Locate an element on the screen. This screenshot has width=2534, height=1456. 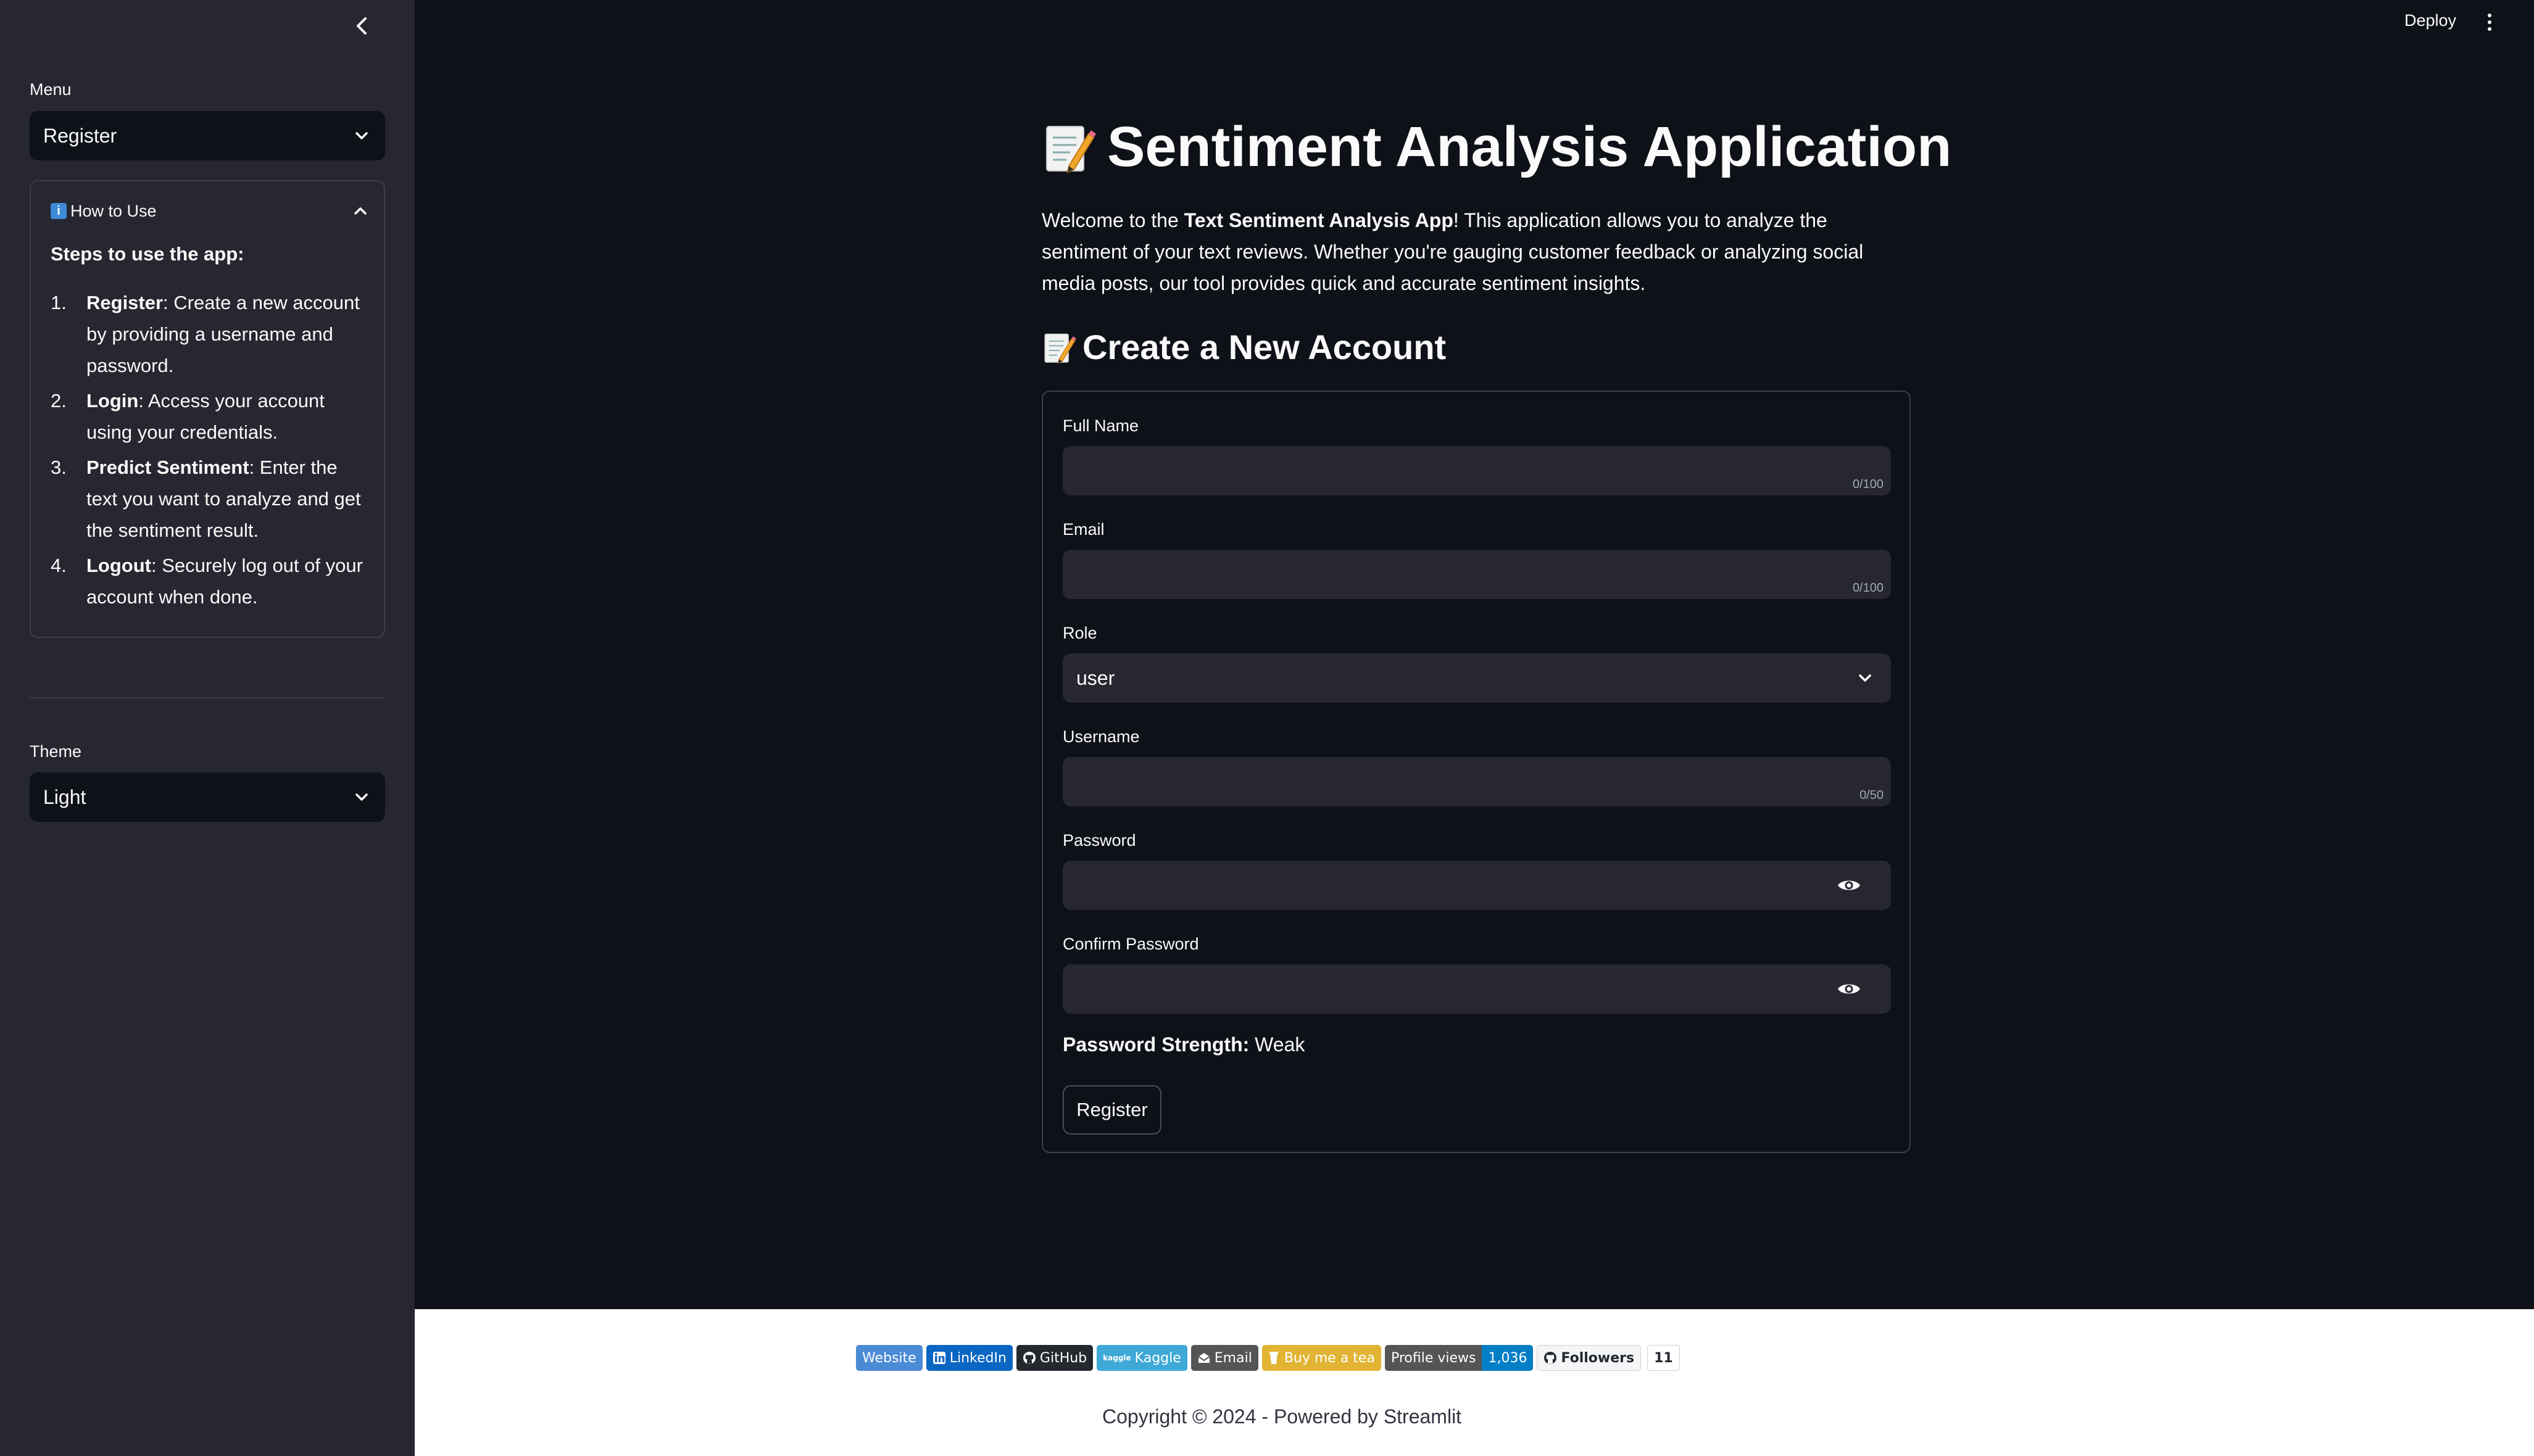
full-name-counter: 0/100 is located at coordinates (1868, 485).